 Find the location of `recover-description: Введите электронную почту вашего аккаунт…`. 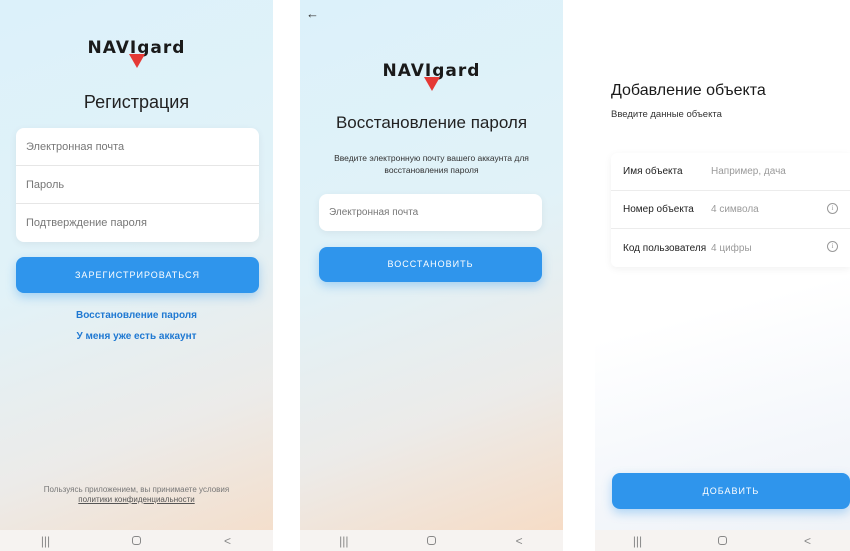

recover-description: Введите электронную почту вашего аккаунт… is located at coordinates (431, 164).